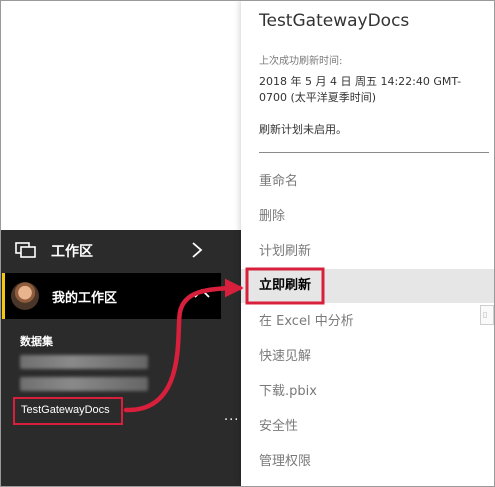  What do you see at coordinates (68, 411) in the screenshot?
I see `dataset-item-selected: TestGatewayDocs` at bounding box center [68, 411].